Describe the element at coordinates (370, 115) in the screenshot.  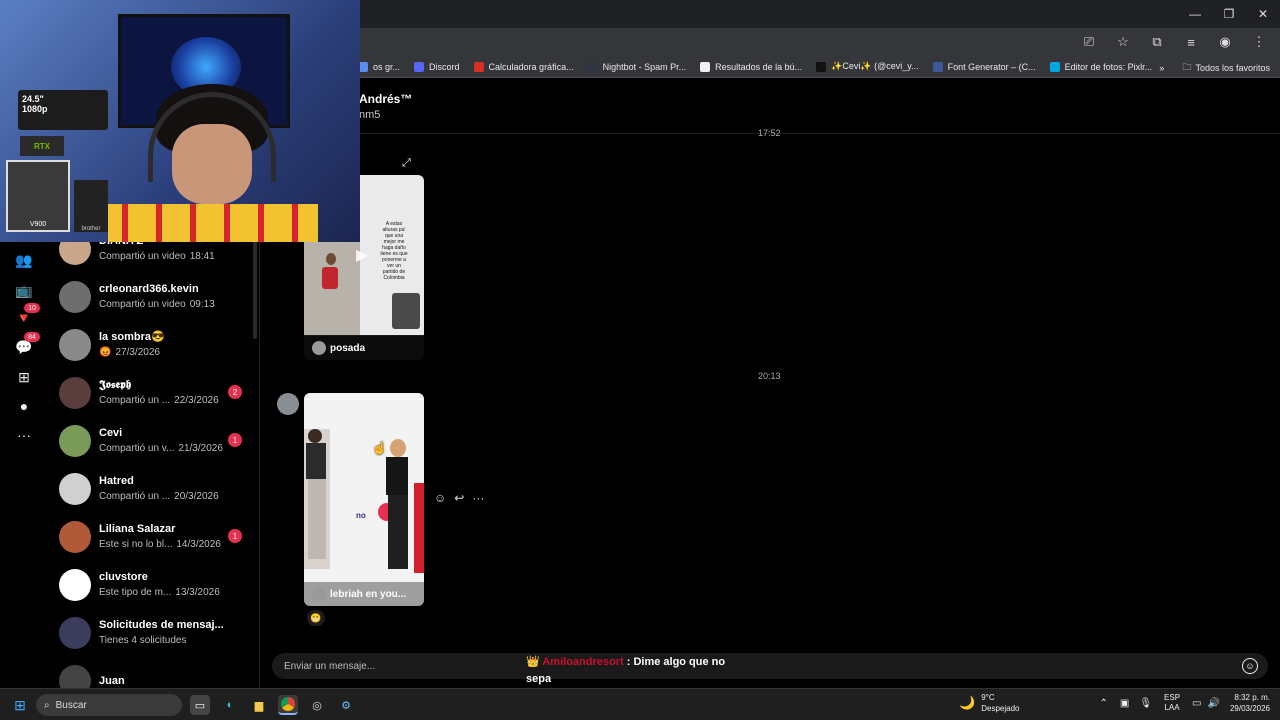
I see `chat-contact-username: nm5` at that location.